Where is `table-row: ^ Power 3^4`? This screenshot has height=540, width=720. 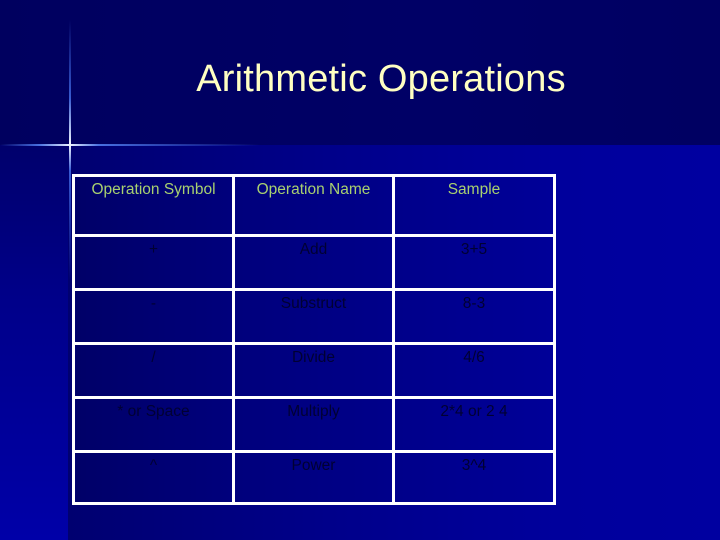
table-row: ^ Power 3^4 is located at coordinates (314, 477).